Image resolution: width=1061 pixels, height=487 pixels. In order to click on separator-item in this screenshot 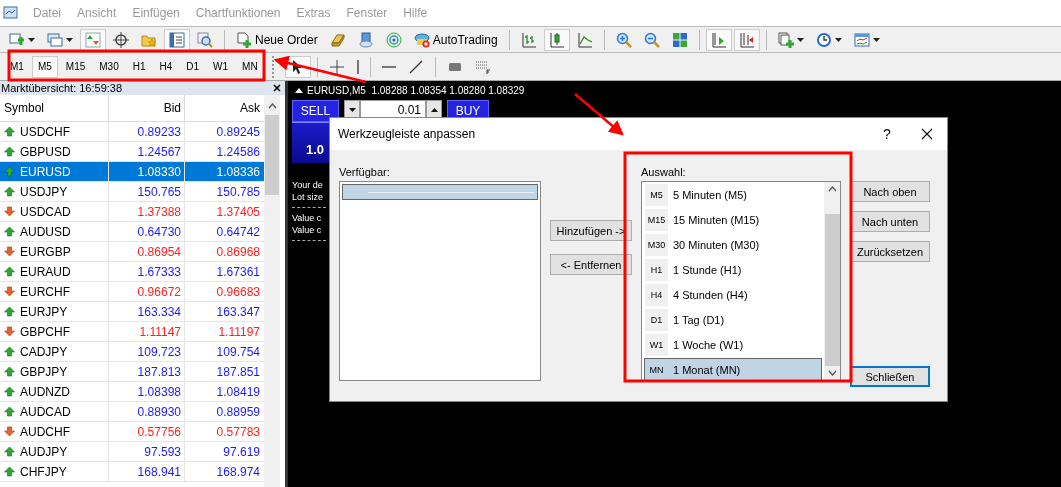, I will do `click(440, 192)`.